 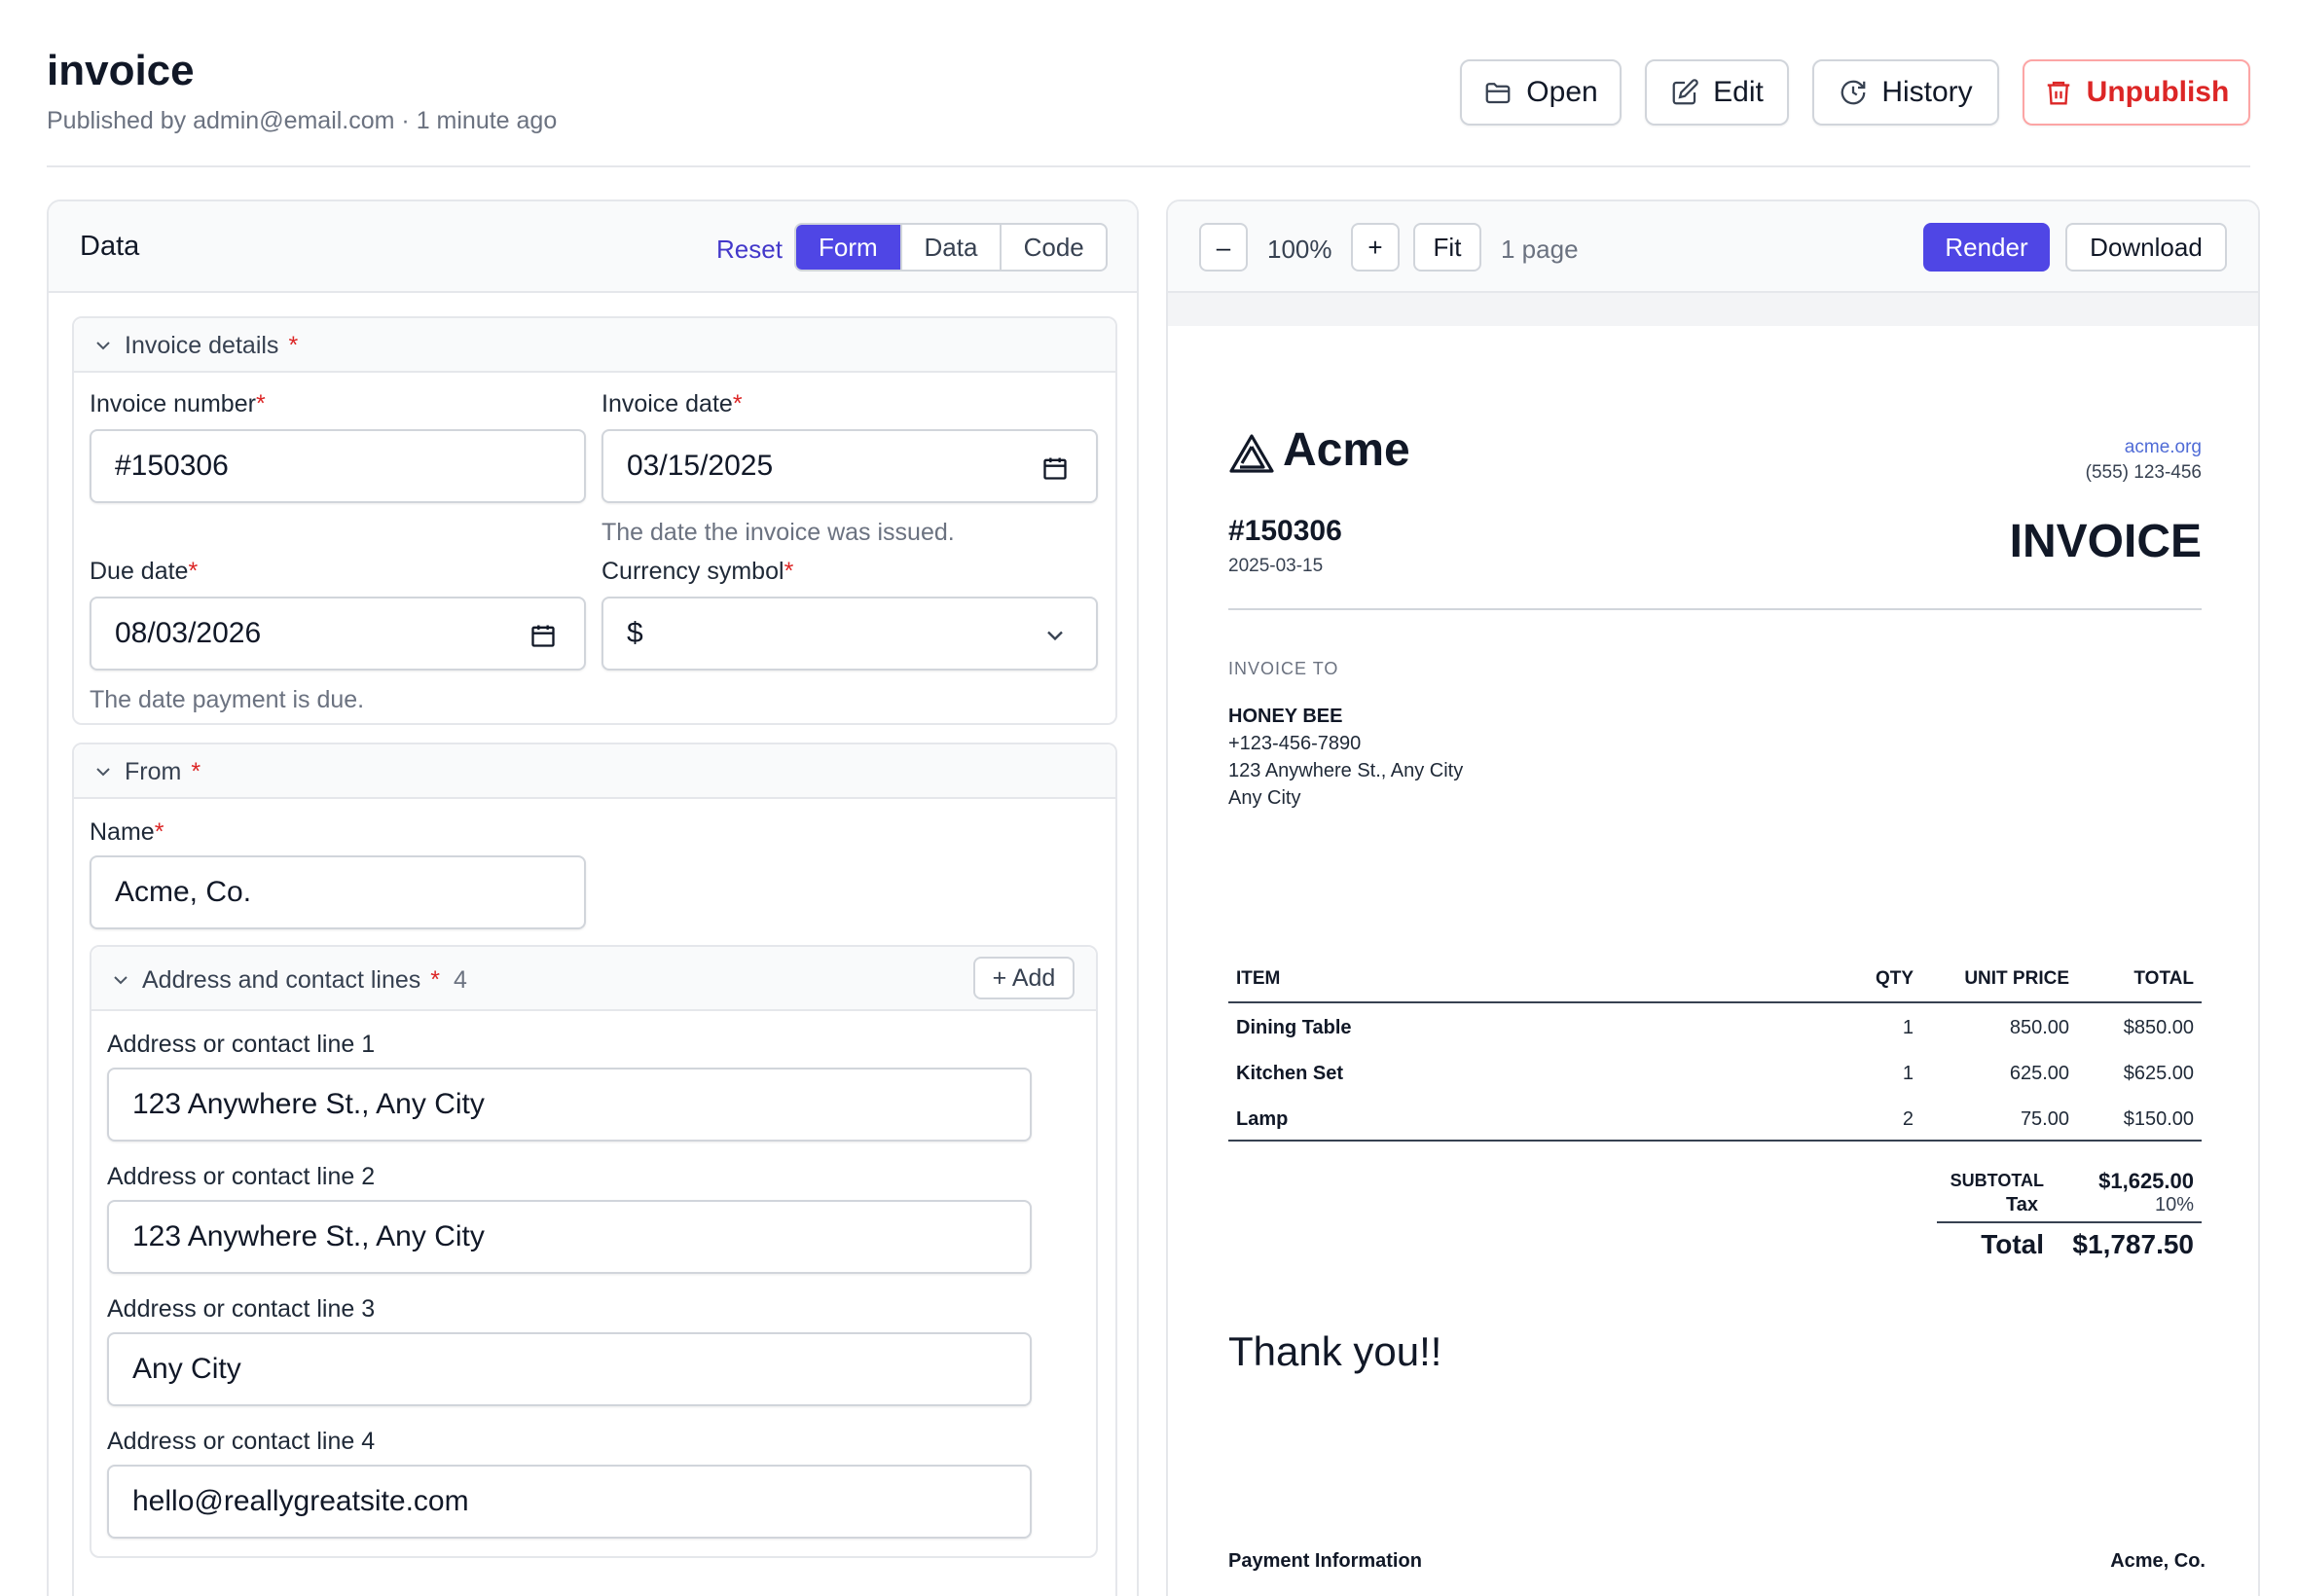 I want to click on subtotal-value: $1,625.00, so click(x=2146, y=1181).